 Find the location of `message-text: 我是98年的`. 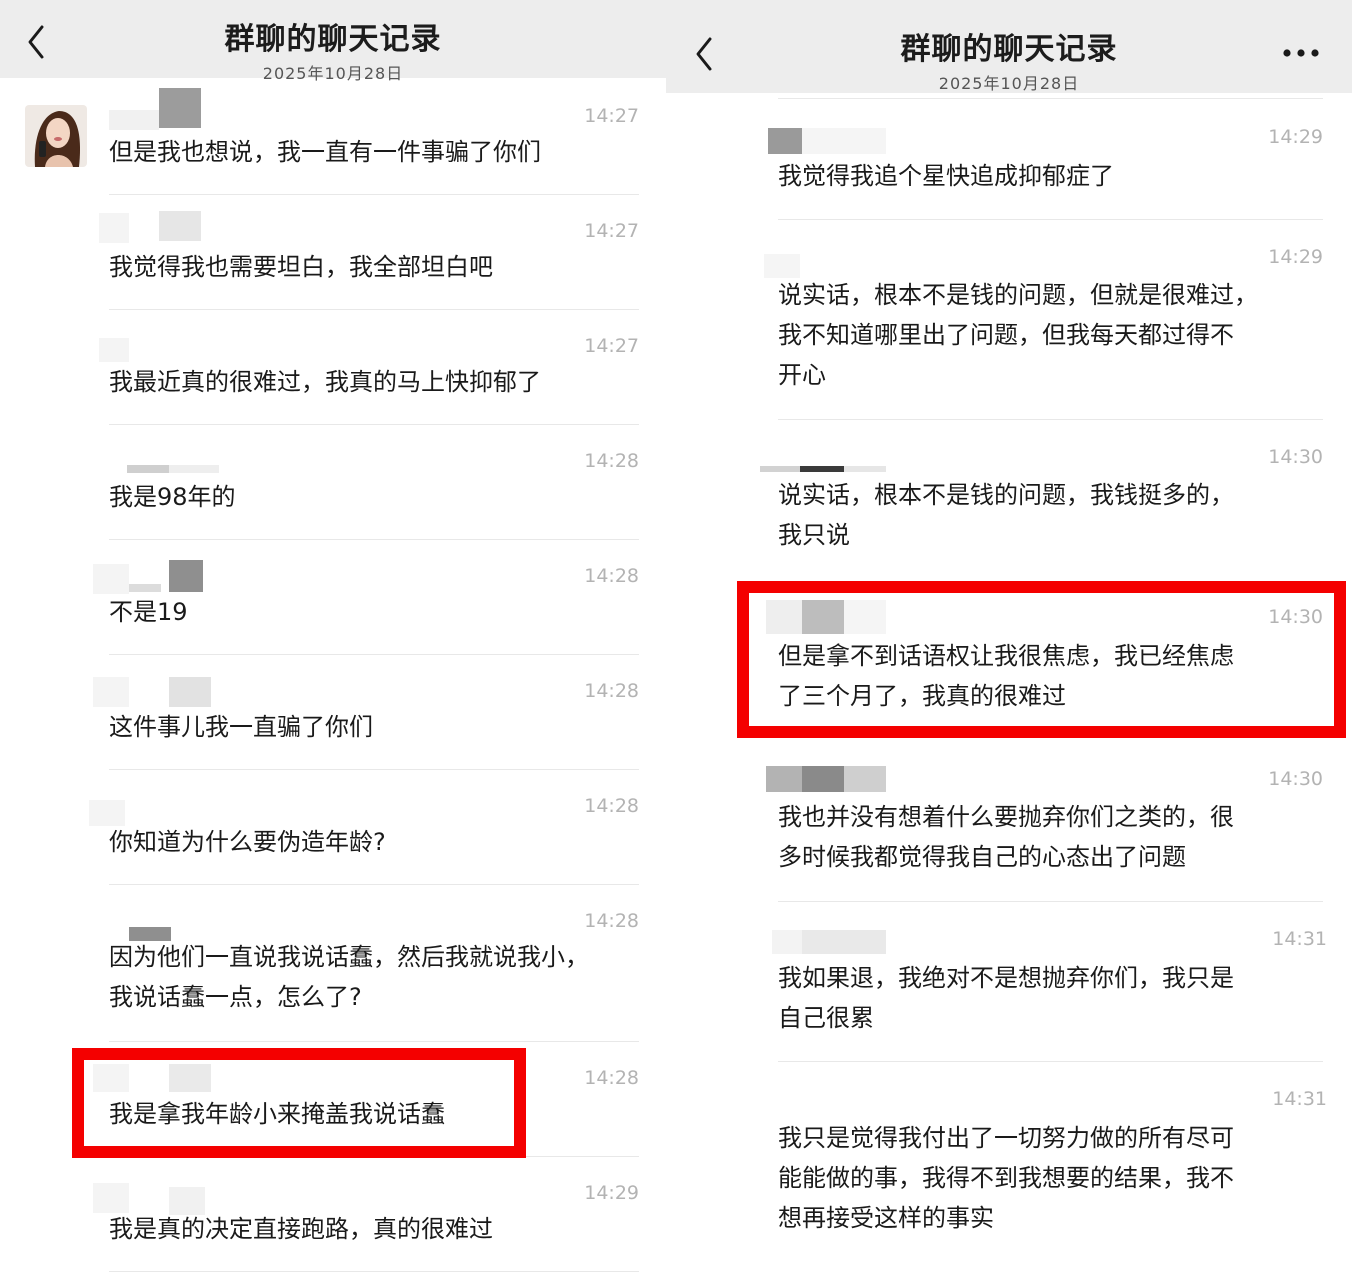

message-text: 我是98年的 is located at coordinates (172, 497).